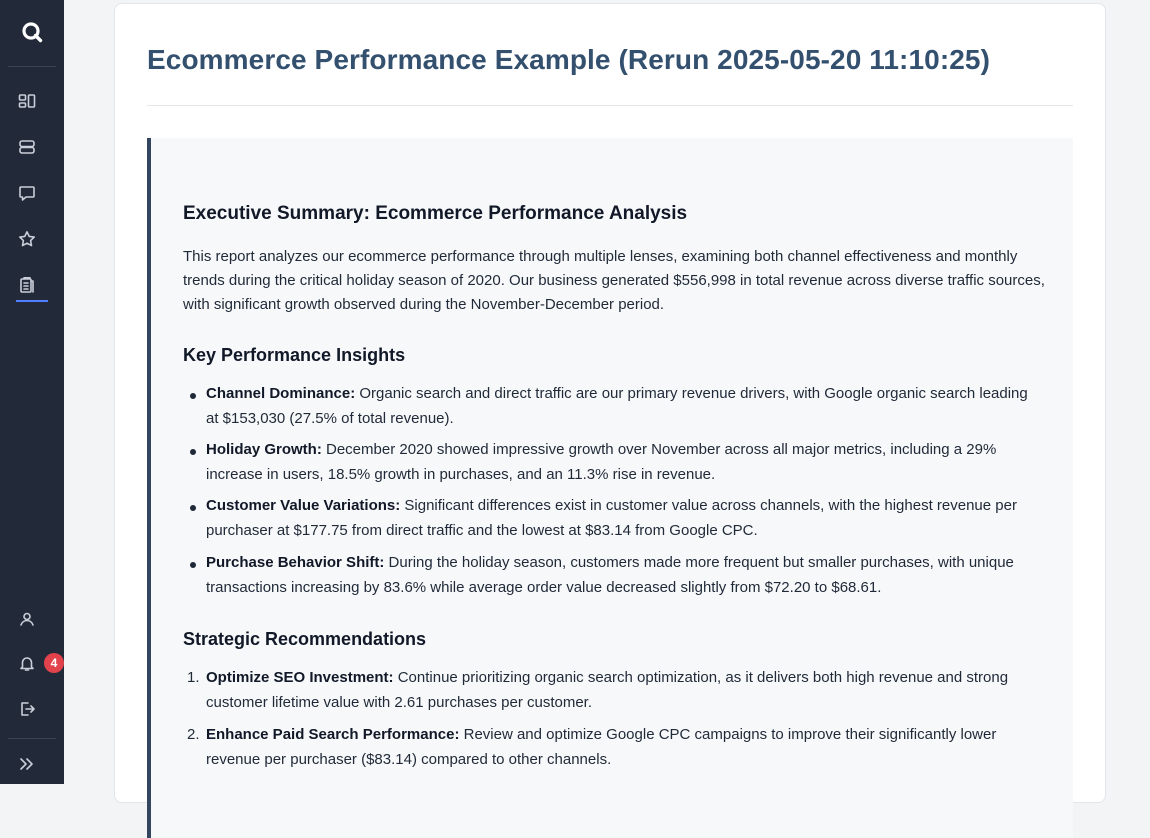  What do you see at coordinates (281, 393) in the screenshot?
I see `insight-lead: Channel Dominance:` at bounding box center [281, 393].